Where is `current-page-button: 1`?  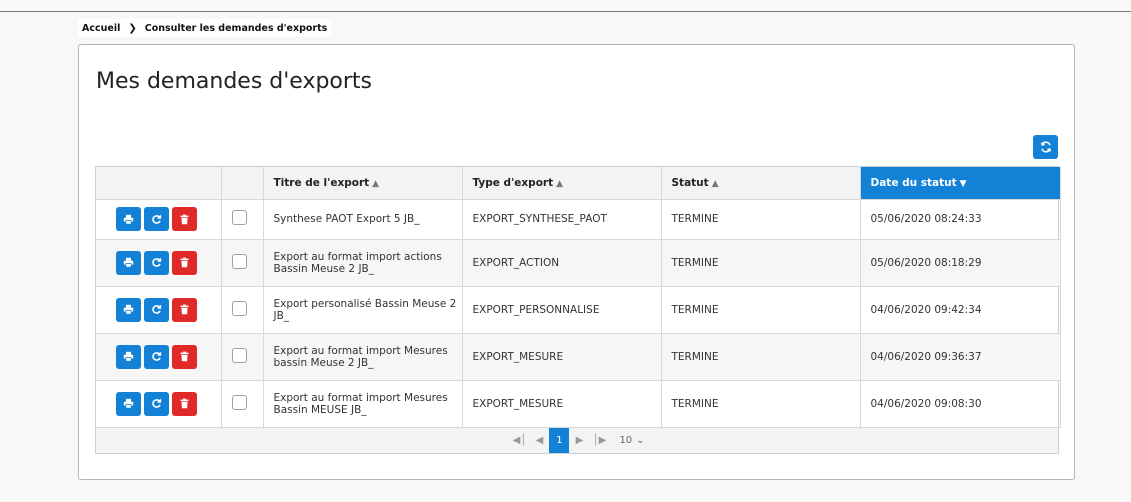 current-page-button: 1 is located at coordinates (559, 440).